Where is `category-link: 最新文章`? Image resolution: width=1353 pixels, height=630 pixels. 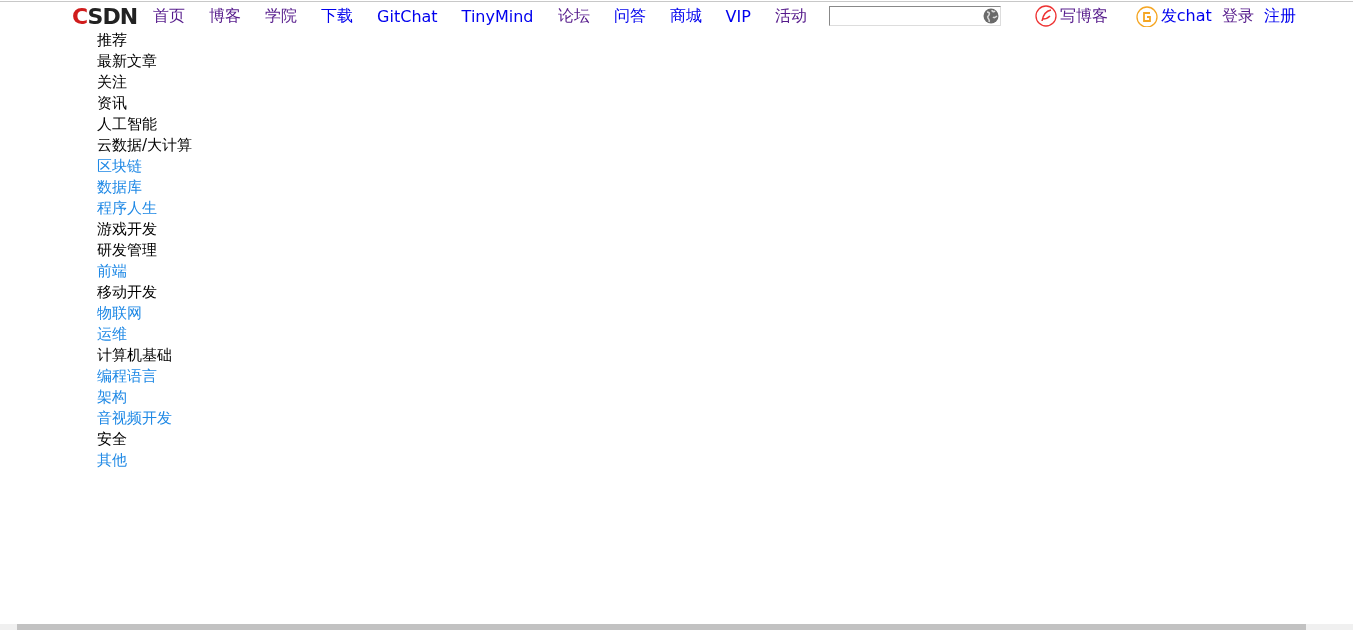 category-link: 最新文章 is located at coordinates (127, 61).